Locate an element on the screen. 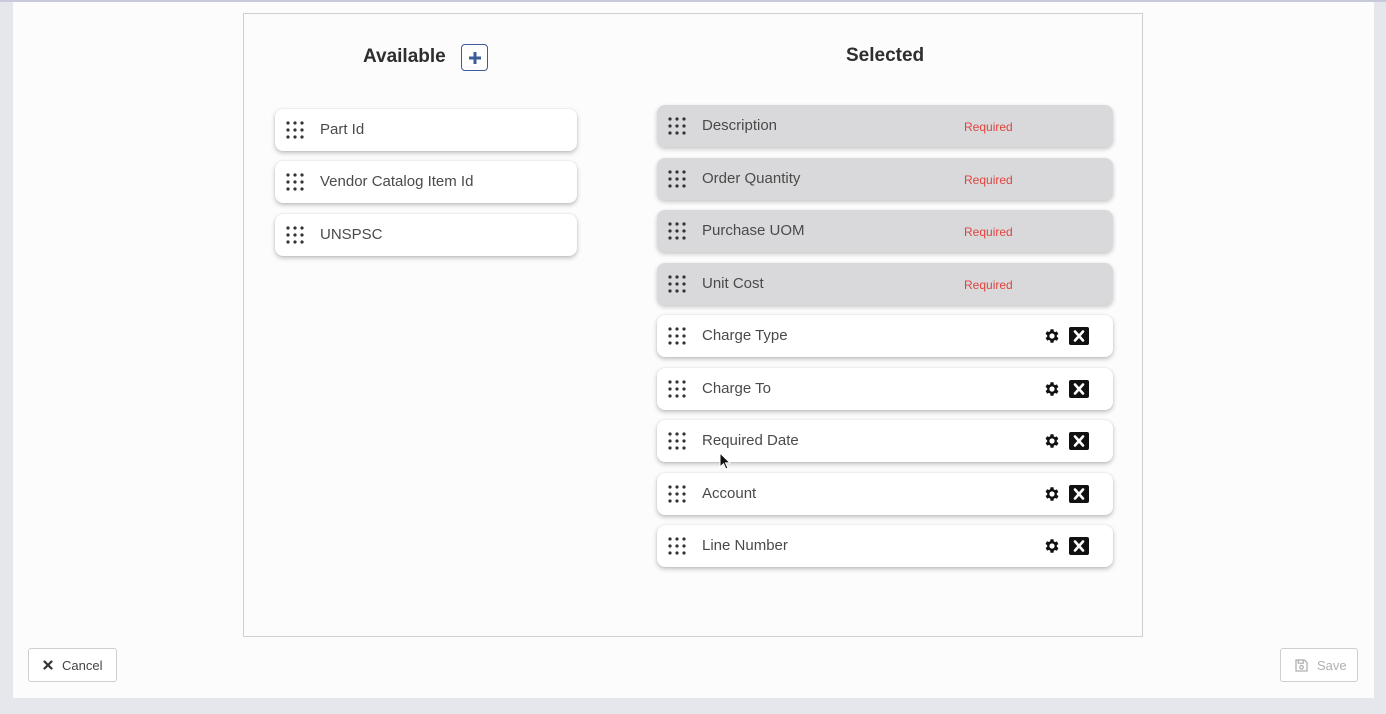  selected-item-unit-cost: Unit Cost Required is located at coordinates (885, 284).